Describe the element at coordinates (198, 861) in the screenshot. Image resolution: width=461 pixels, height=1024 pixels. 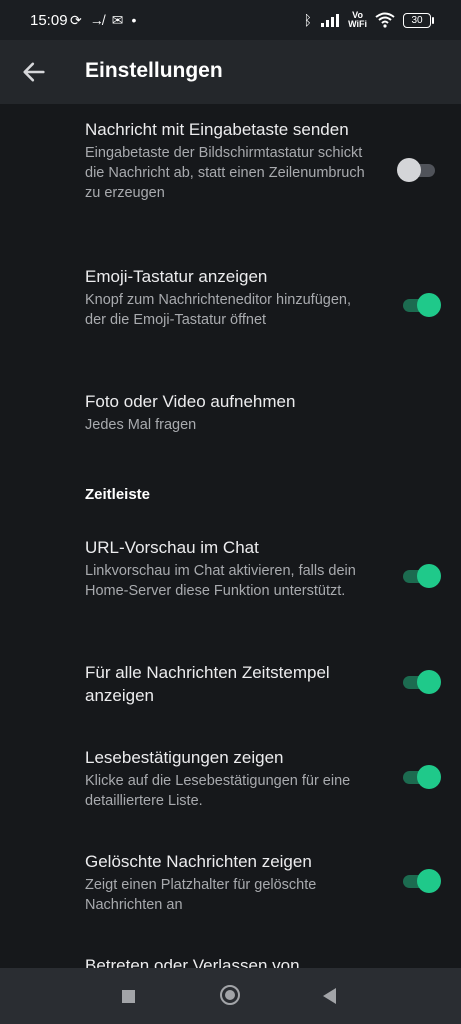
I see `setting-title: Gelöschte Nachrichten zeigen` at that location.